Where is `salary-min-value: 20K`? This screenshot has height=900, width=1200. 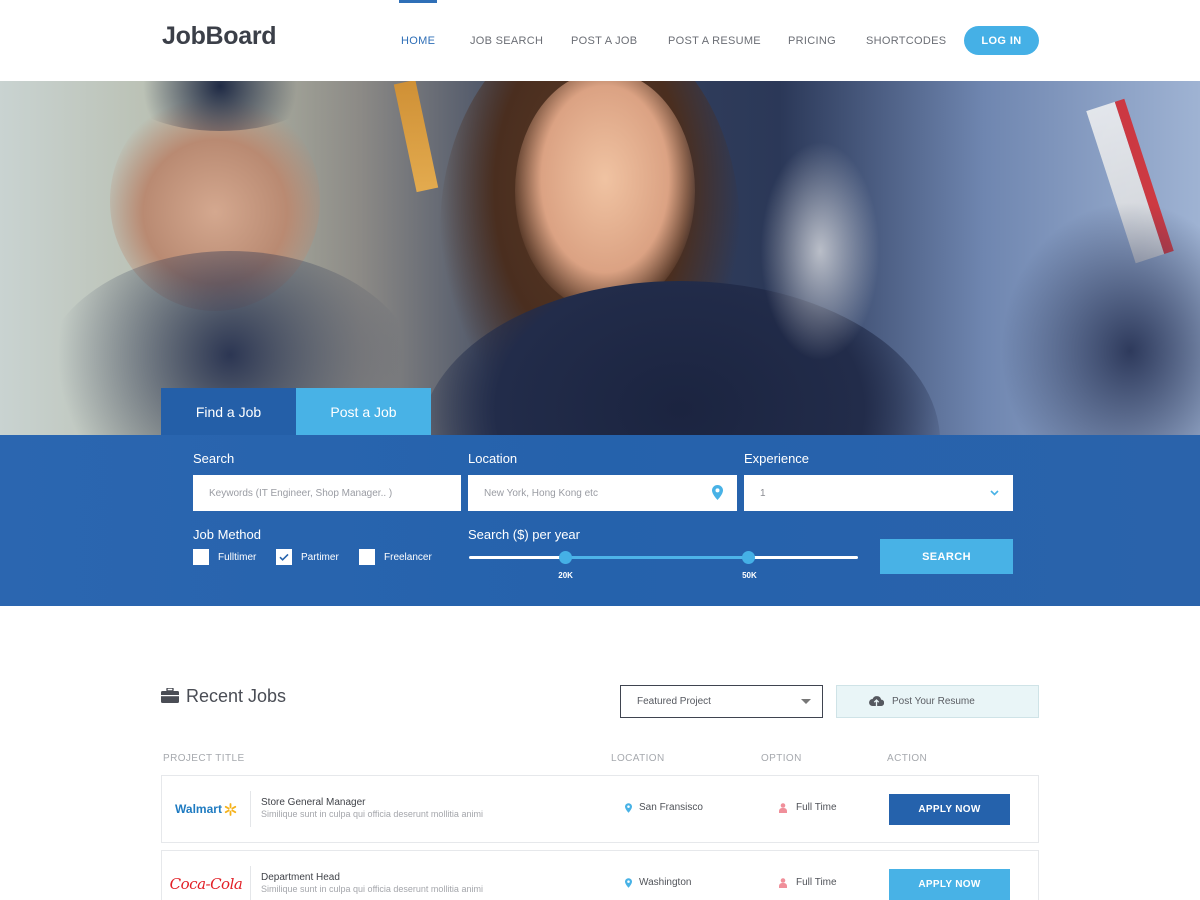
salary-min-value: 20K is located at coordinates (565, 575).